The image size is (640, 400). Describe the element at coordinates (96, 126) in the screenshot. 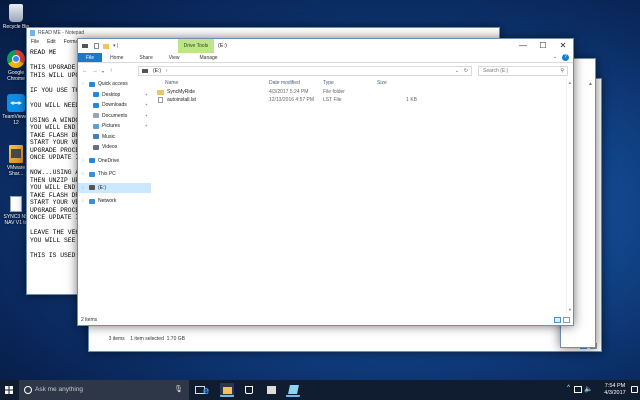

I see `pictures-icon` at that location.